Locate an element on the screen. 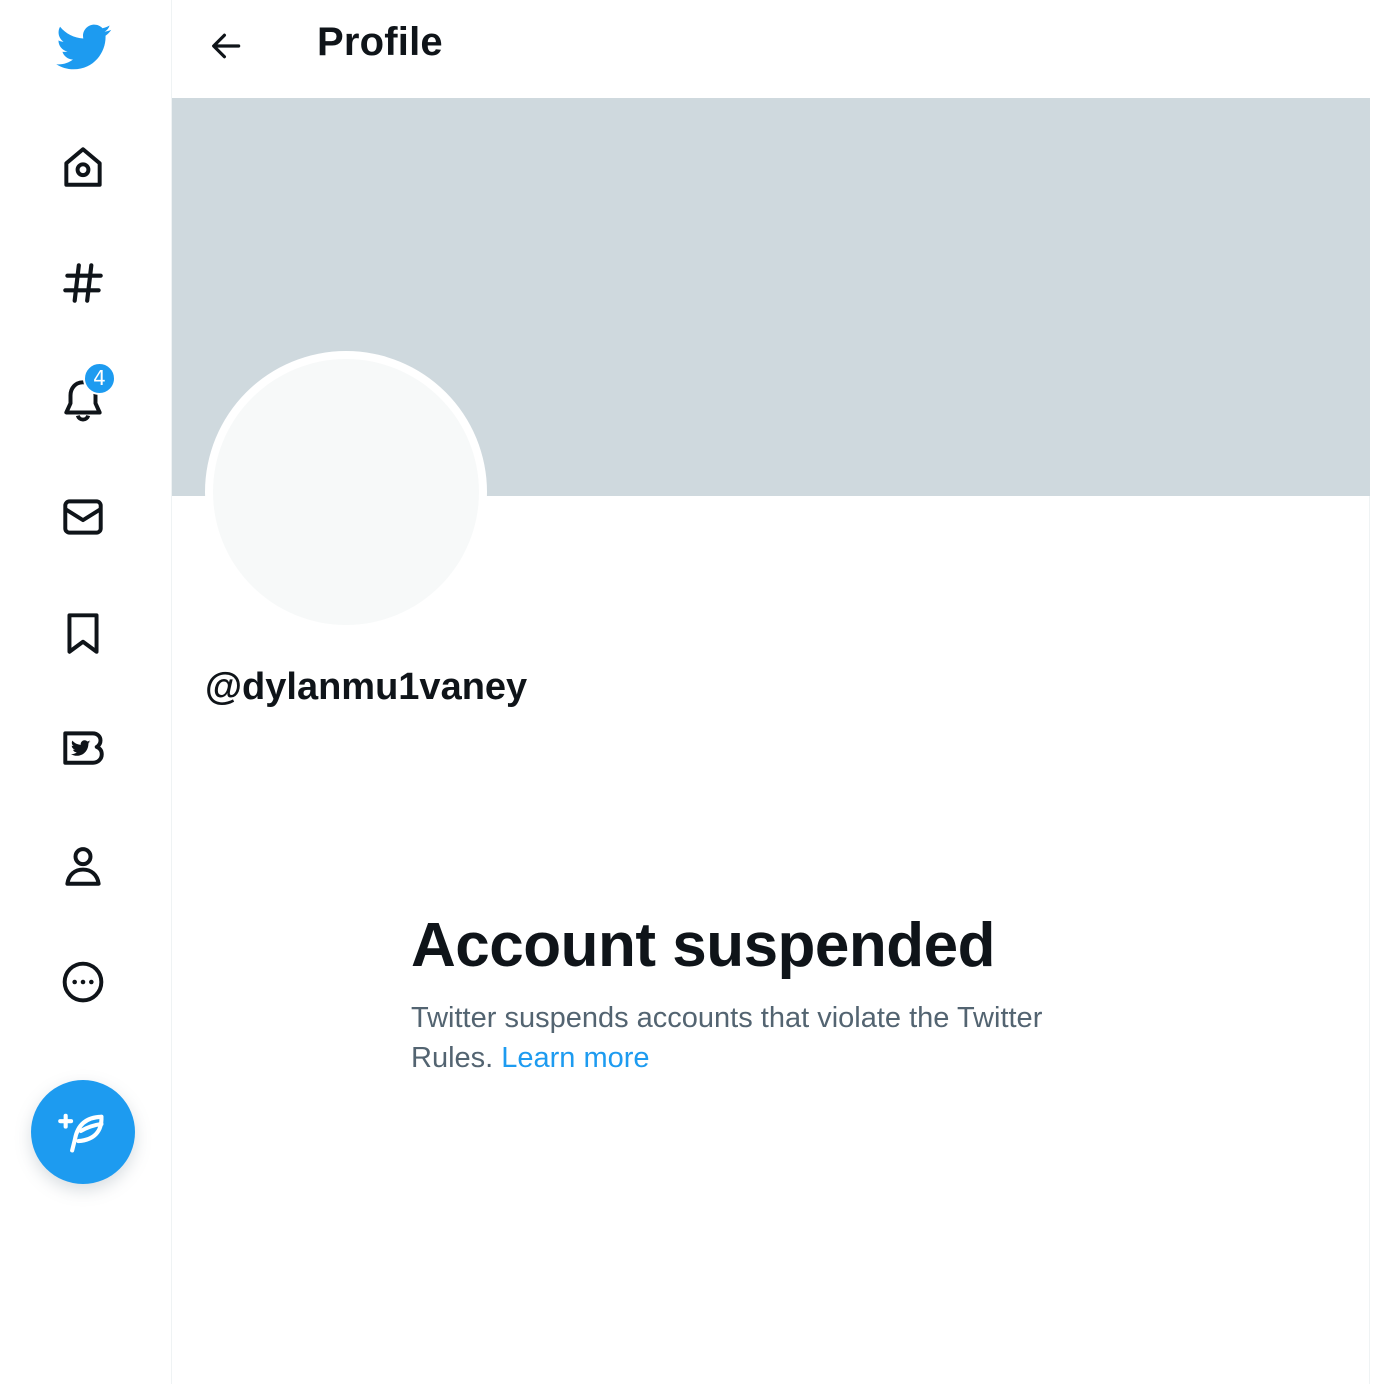 Image resolution: width=1392 pixels, height=1384 pixels. envelope-icon is located at coordinates (83, 517).